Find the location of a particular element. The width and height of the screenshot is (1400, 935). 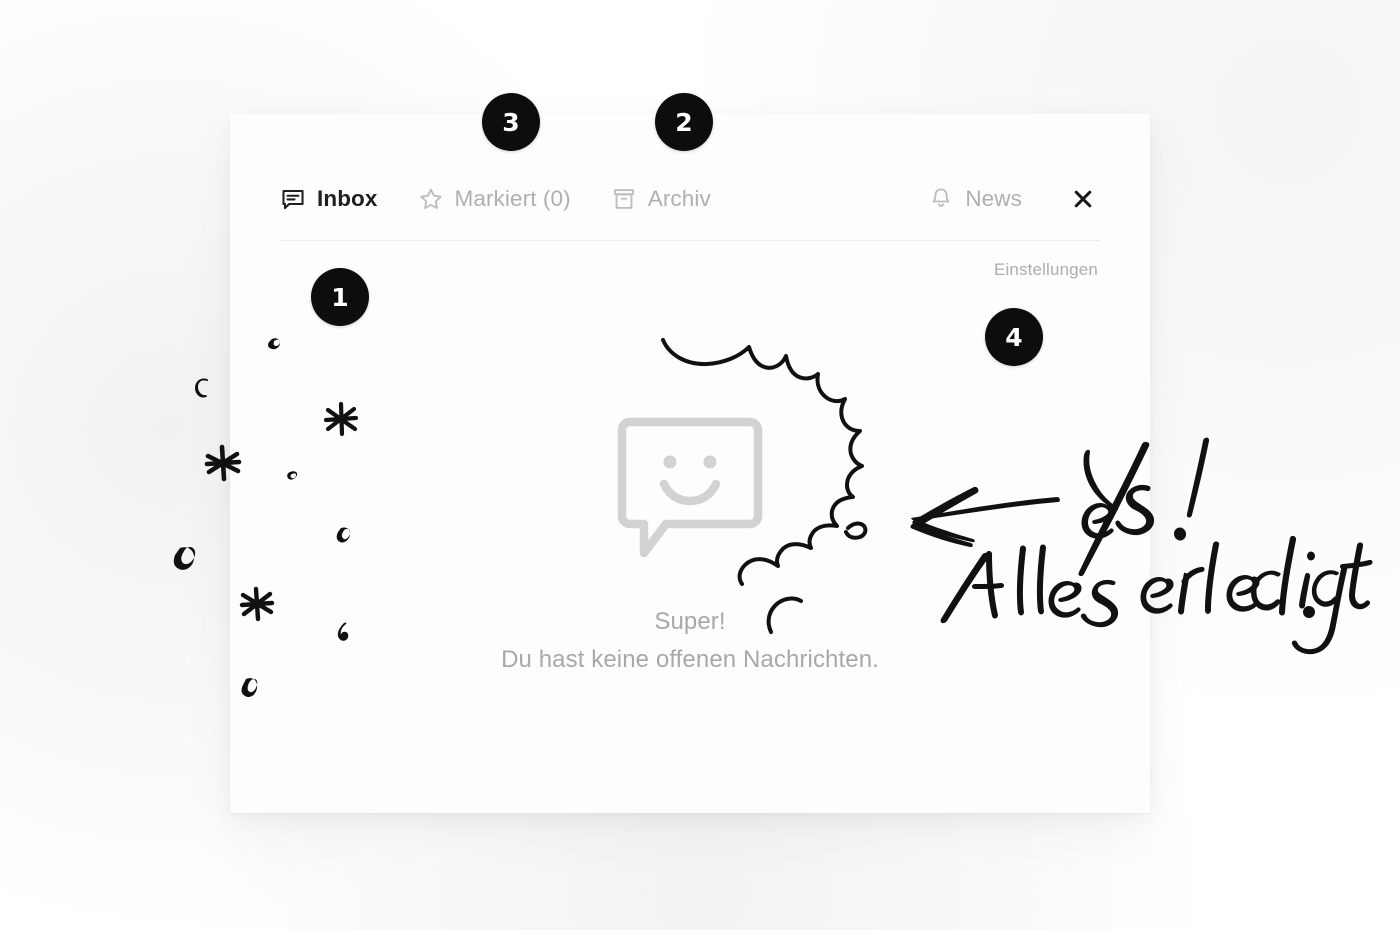

tab-inbox: Inbox is located at coordinates (329, 199).